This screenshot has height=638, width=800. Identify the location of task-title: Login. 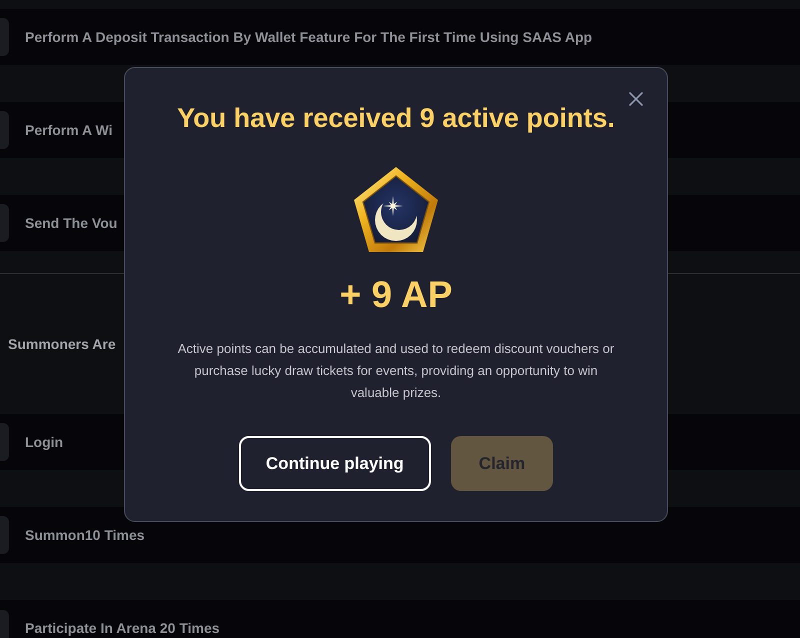
(44, 442).